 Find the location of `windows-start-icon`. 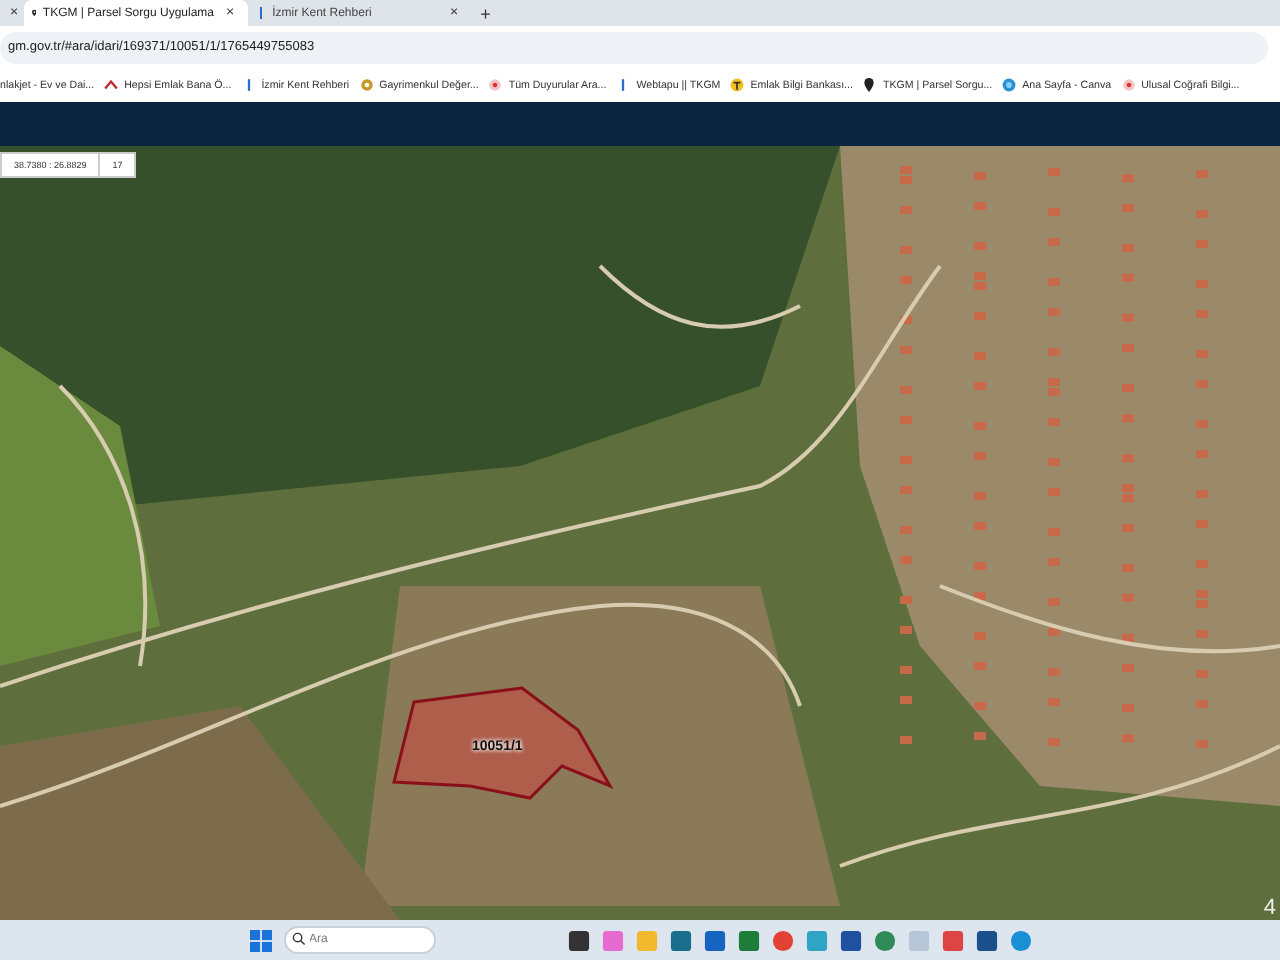

windows-start-icon is located at coordinates (260, 940).